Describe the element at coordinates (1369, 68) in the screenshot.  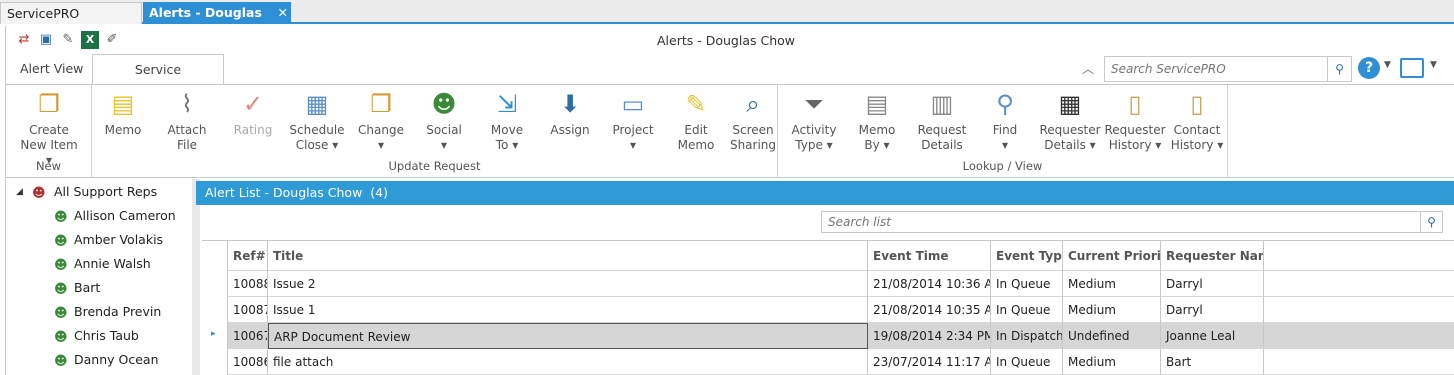
I see `help-icon: ?` at that location.